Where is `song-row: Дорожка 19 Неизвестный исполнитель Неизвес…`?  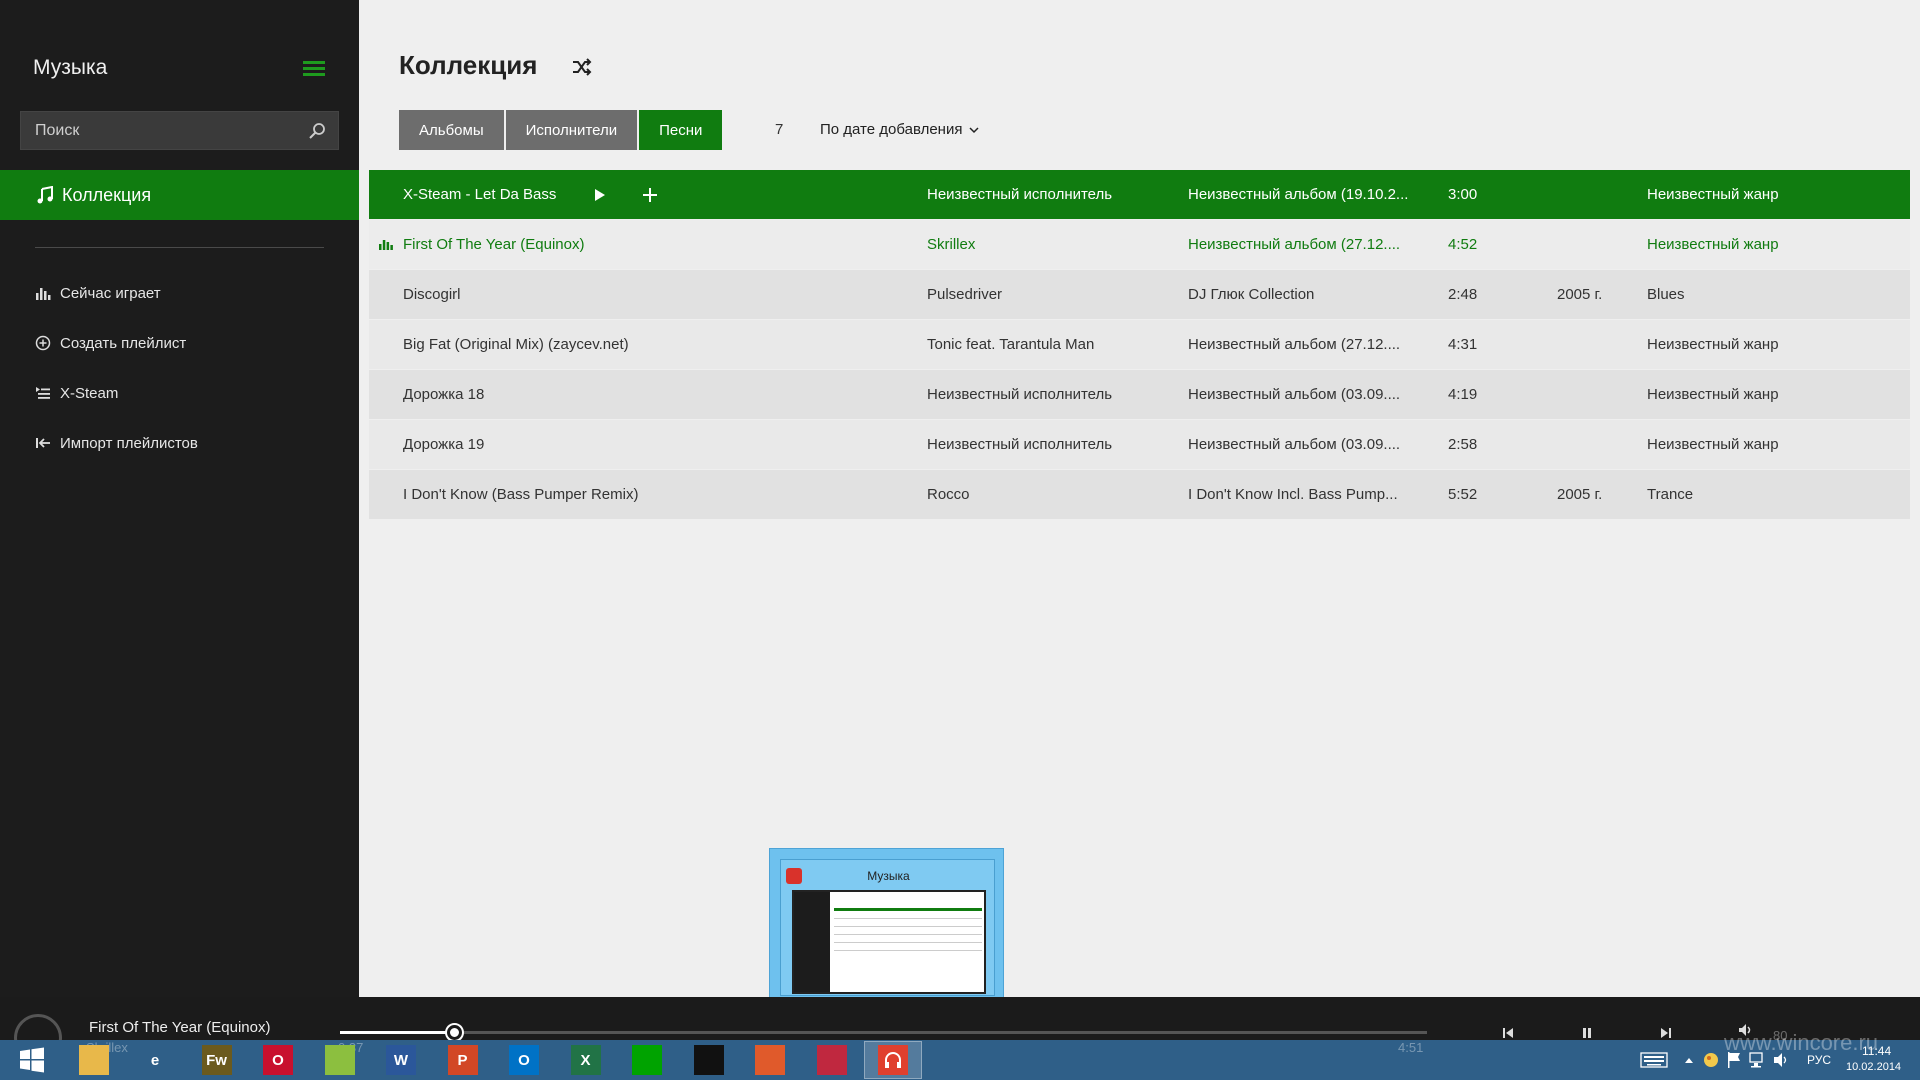
song-row: Дорожка 19 Неизвестный исполнитель Неизвес… is located at coordinates (1139, 445).